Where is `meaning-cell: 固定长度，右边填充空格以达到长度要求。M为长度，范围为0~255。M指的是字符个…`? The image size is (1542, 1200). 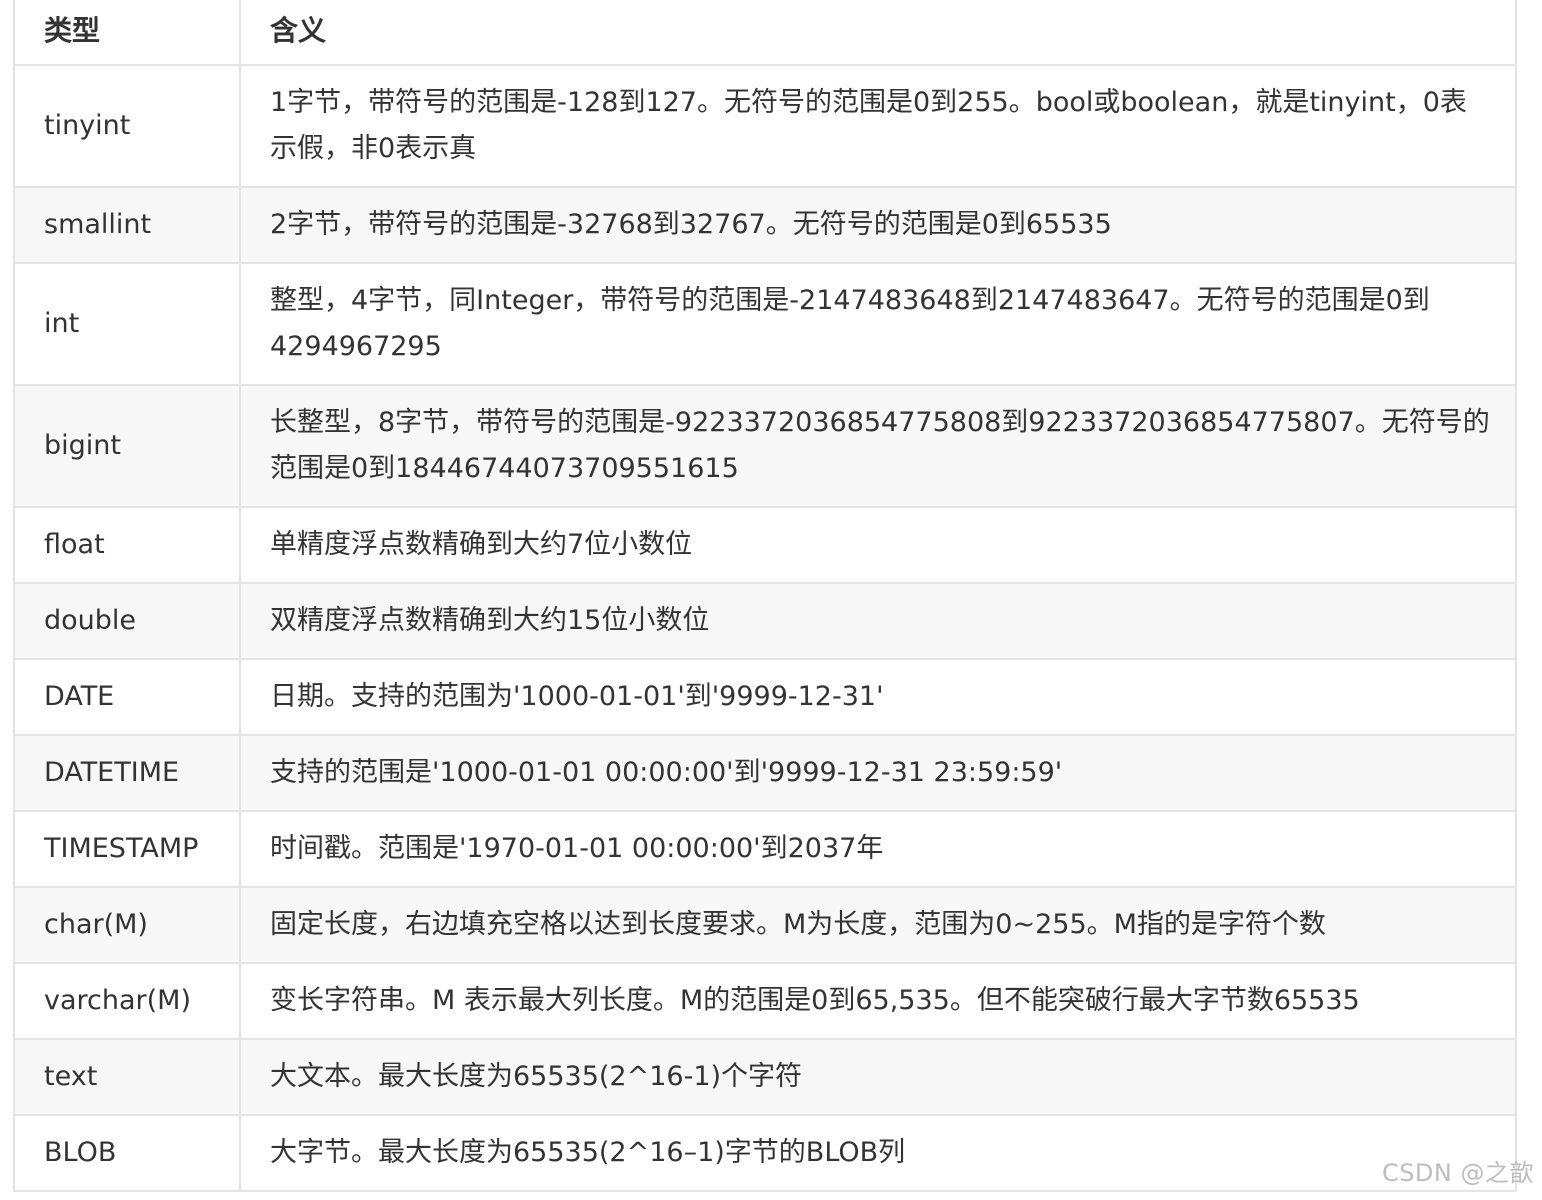
meaning-cell: 固定长度，右边填充空格以达到长度要求。M为长度，范围为0~255。M指的是字符个… is located at coordinates (877, 925).